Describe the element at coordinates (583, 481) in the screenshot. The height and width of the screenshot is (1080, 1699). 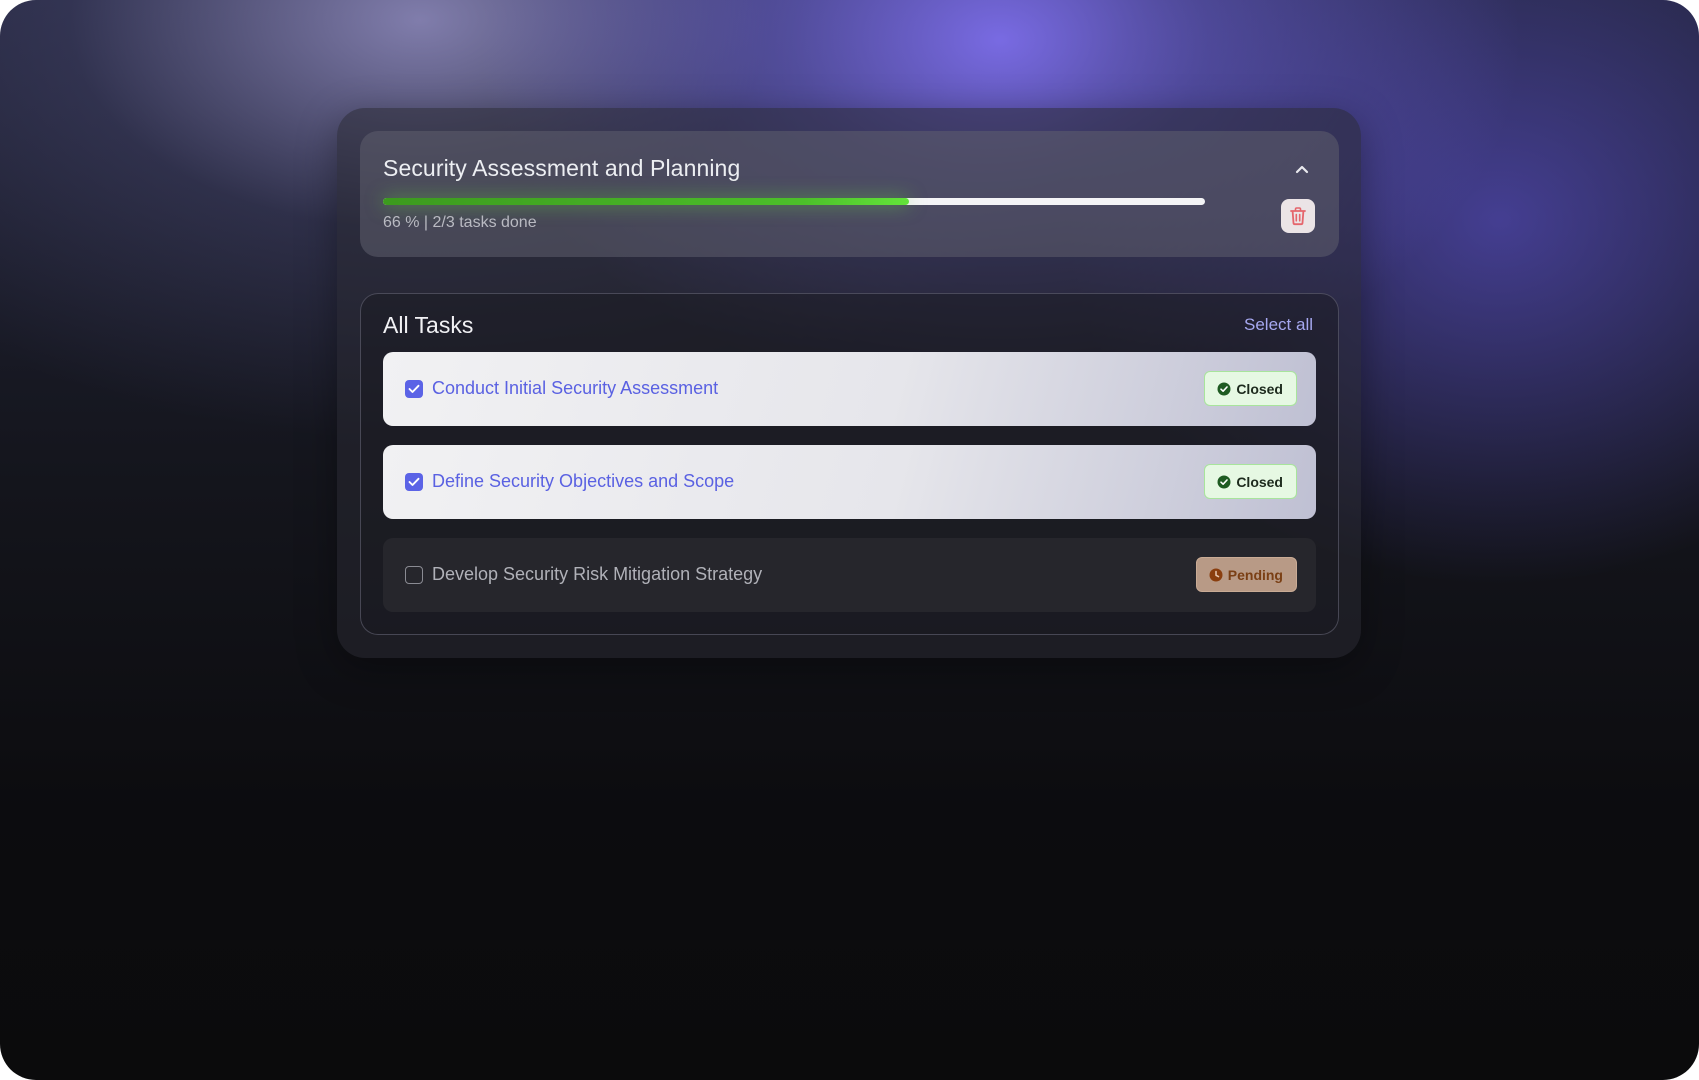
I see `task-label: Define Security Objectives and Scope` at that location.